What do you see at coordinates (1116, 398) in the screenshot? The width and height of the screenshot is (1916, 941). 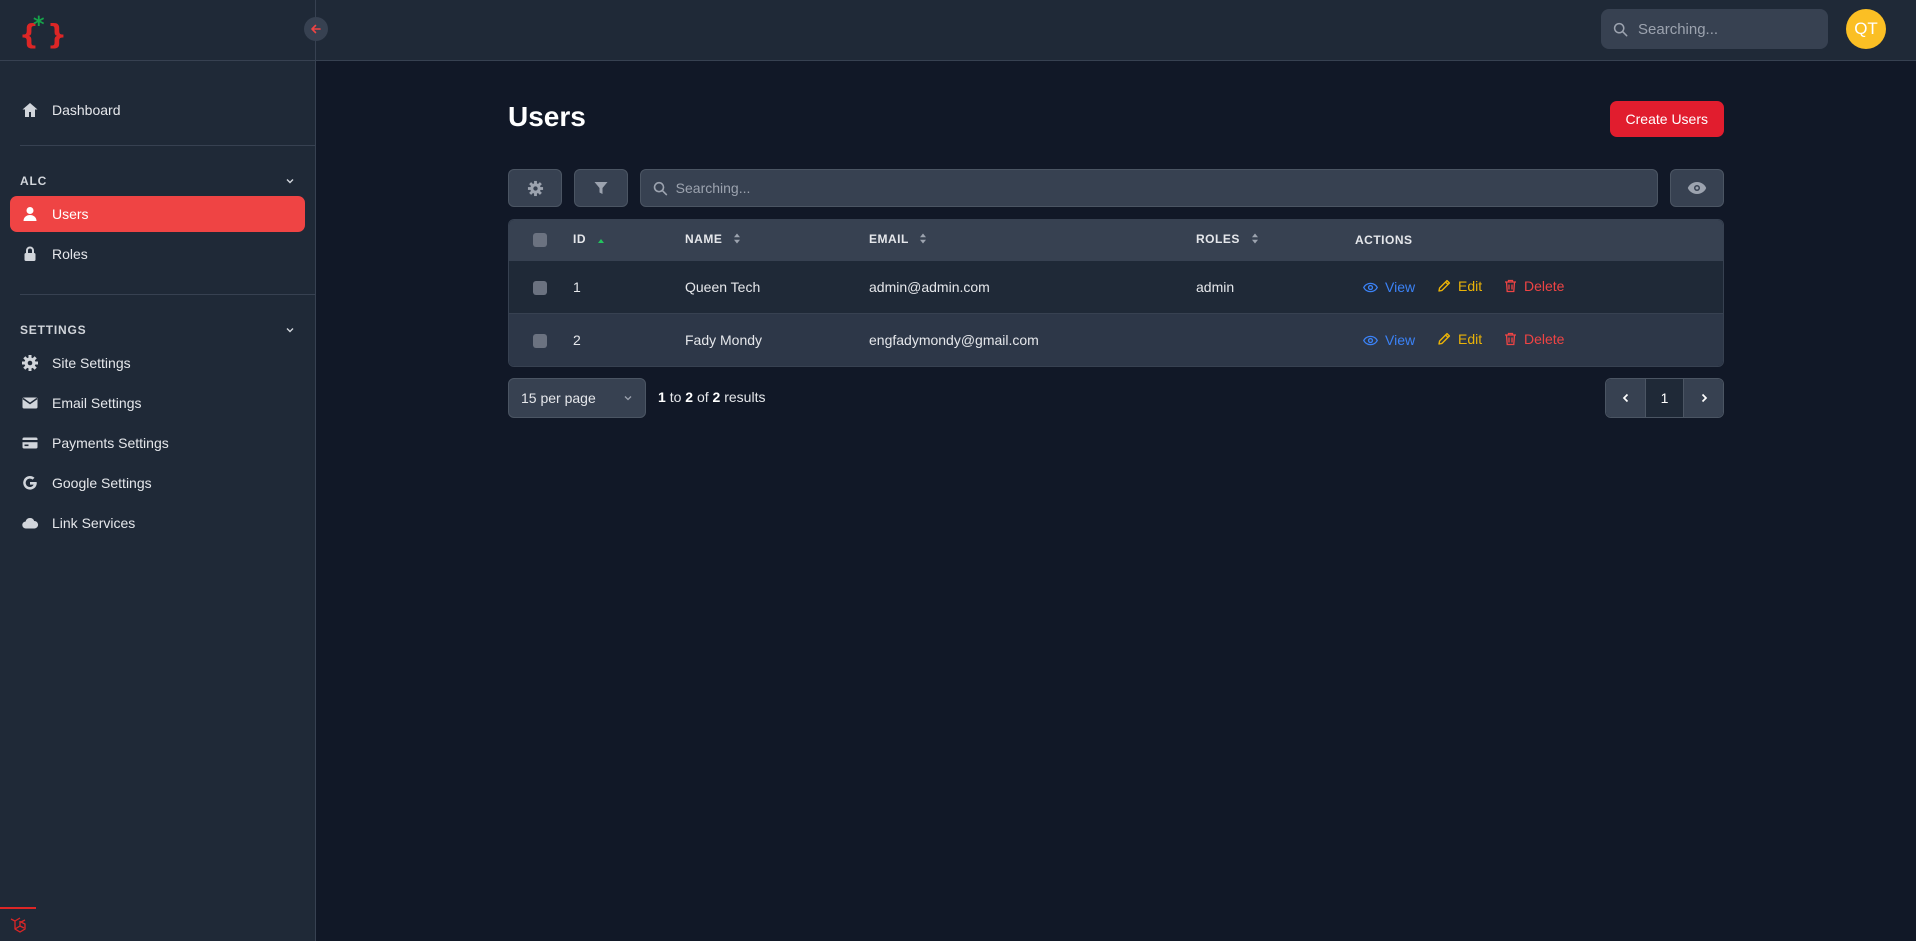 I see `table-footer: 15 per page 1 to 2 of 2 results 1` at bounding box center [1116, 398].